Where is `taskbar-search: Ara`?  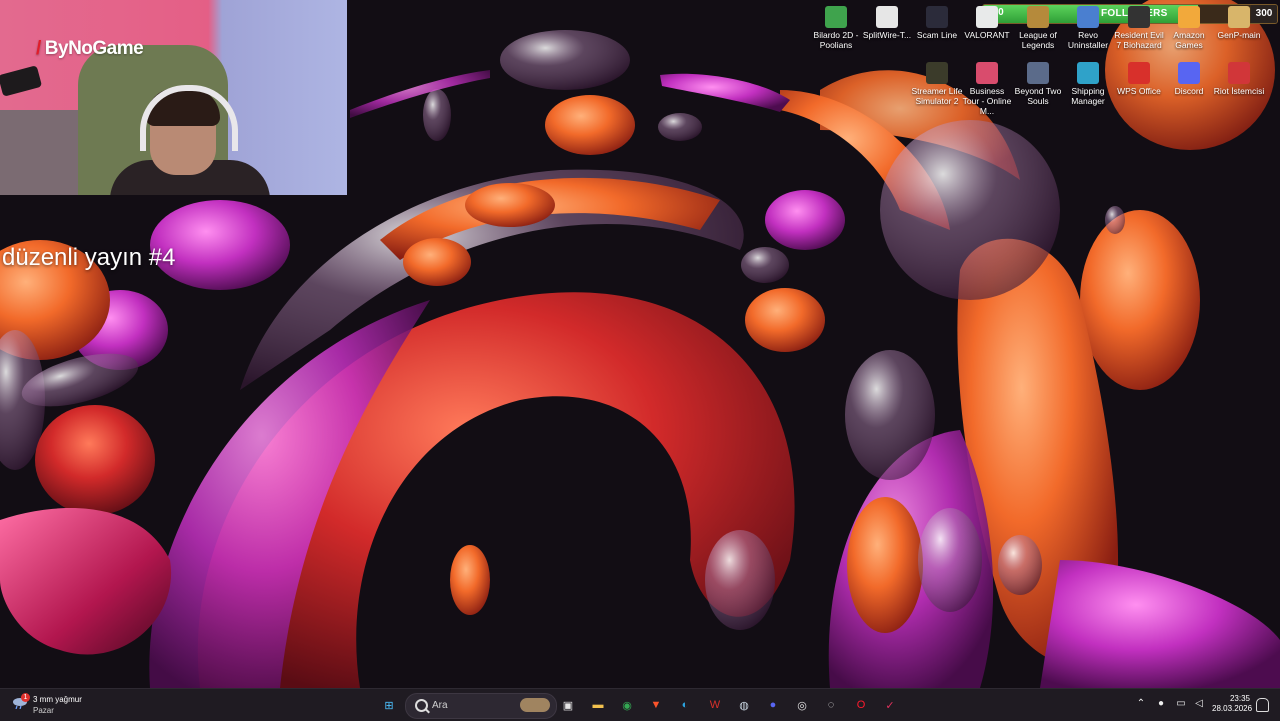
taskbar-search: Ara is located at coordinates (481, 706).